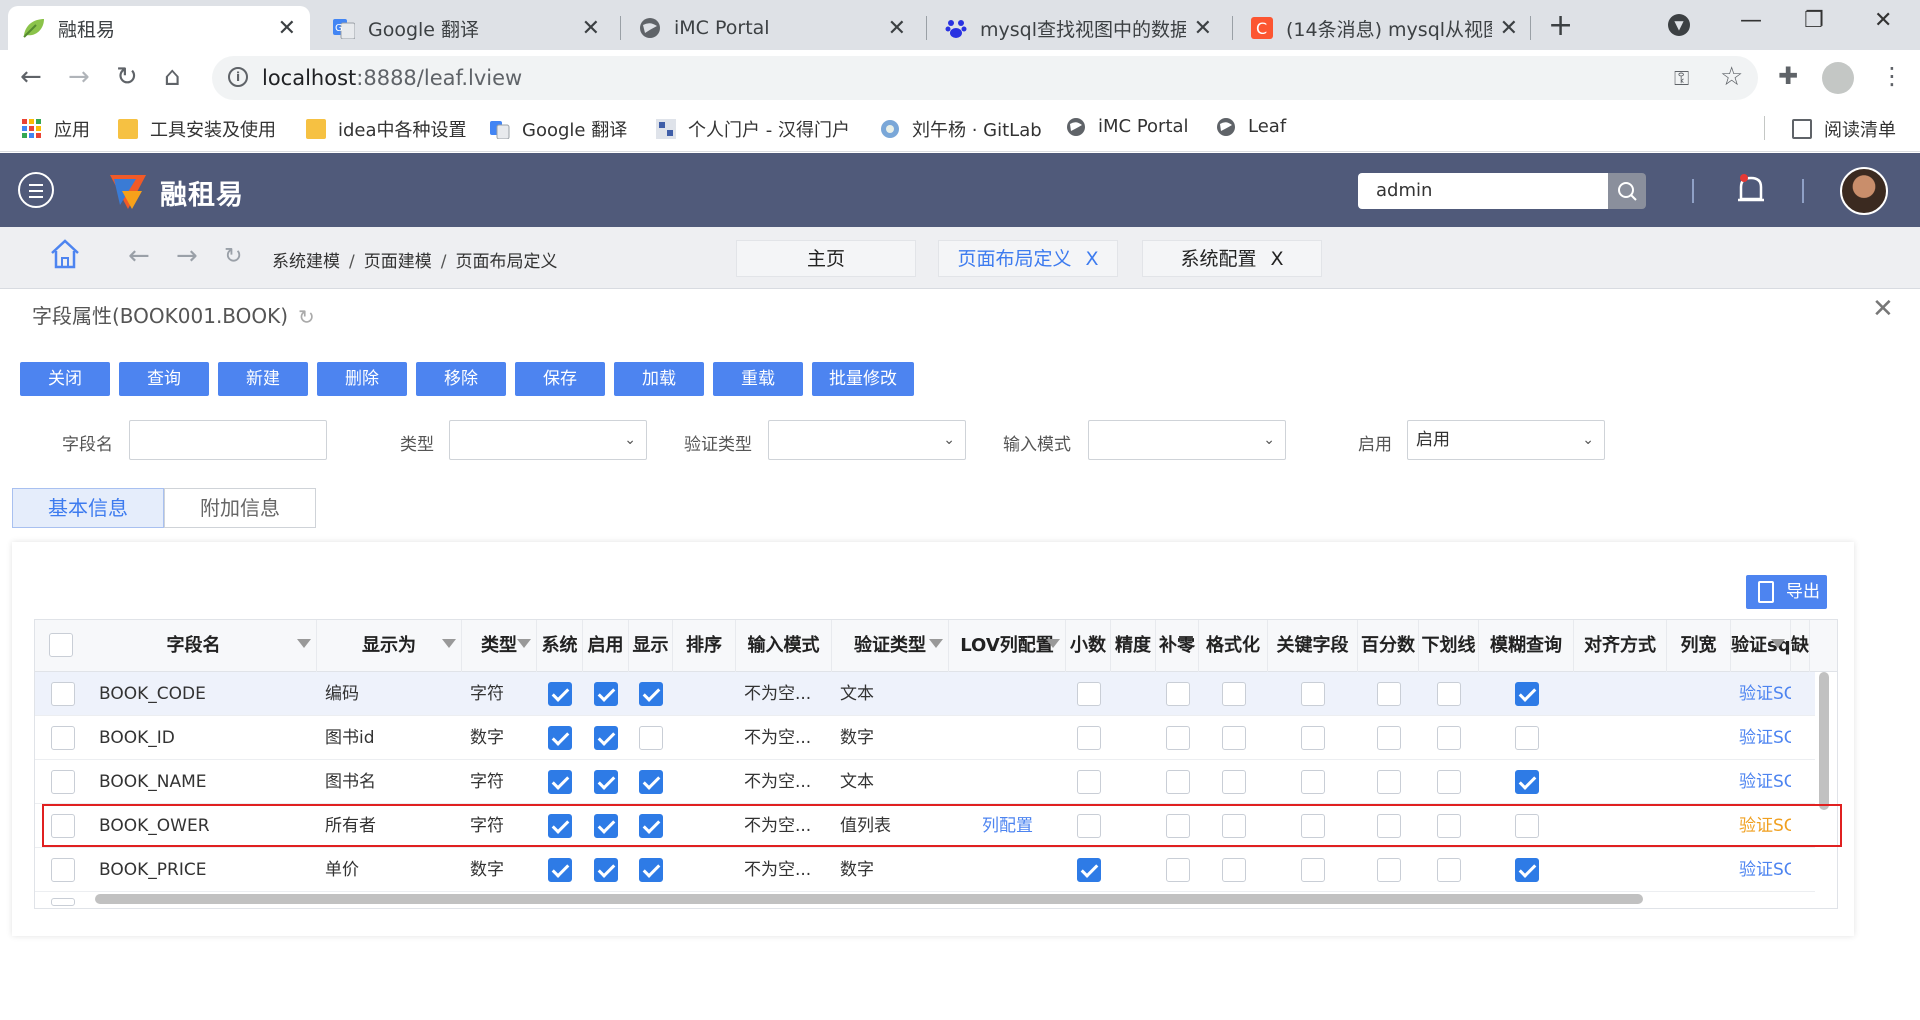  Describe the element at coordinates (1313, 646) in the screenshot. I see `column-header: 关键字段` at that location.